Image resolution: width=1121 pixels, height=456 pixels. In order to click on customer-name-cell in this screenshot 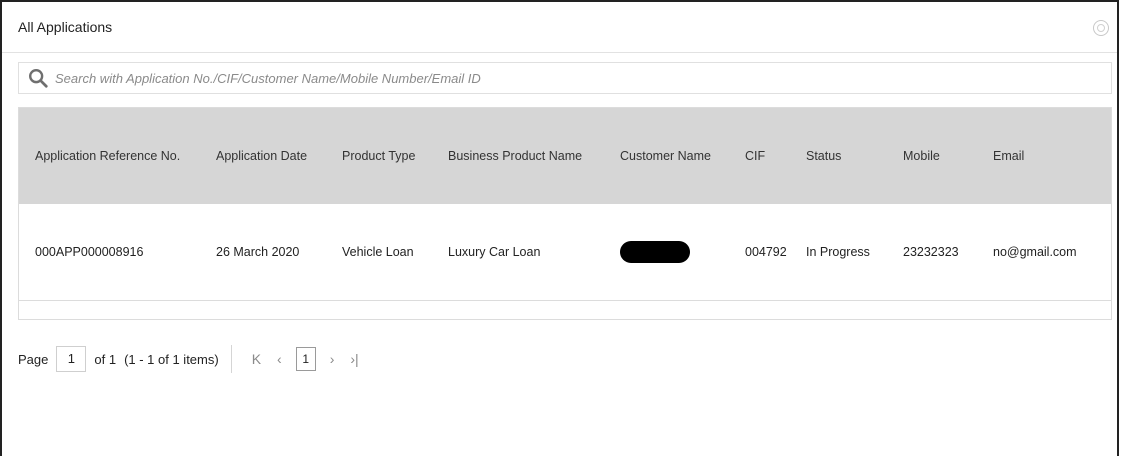, I will do `click(666, 252)`.